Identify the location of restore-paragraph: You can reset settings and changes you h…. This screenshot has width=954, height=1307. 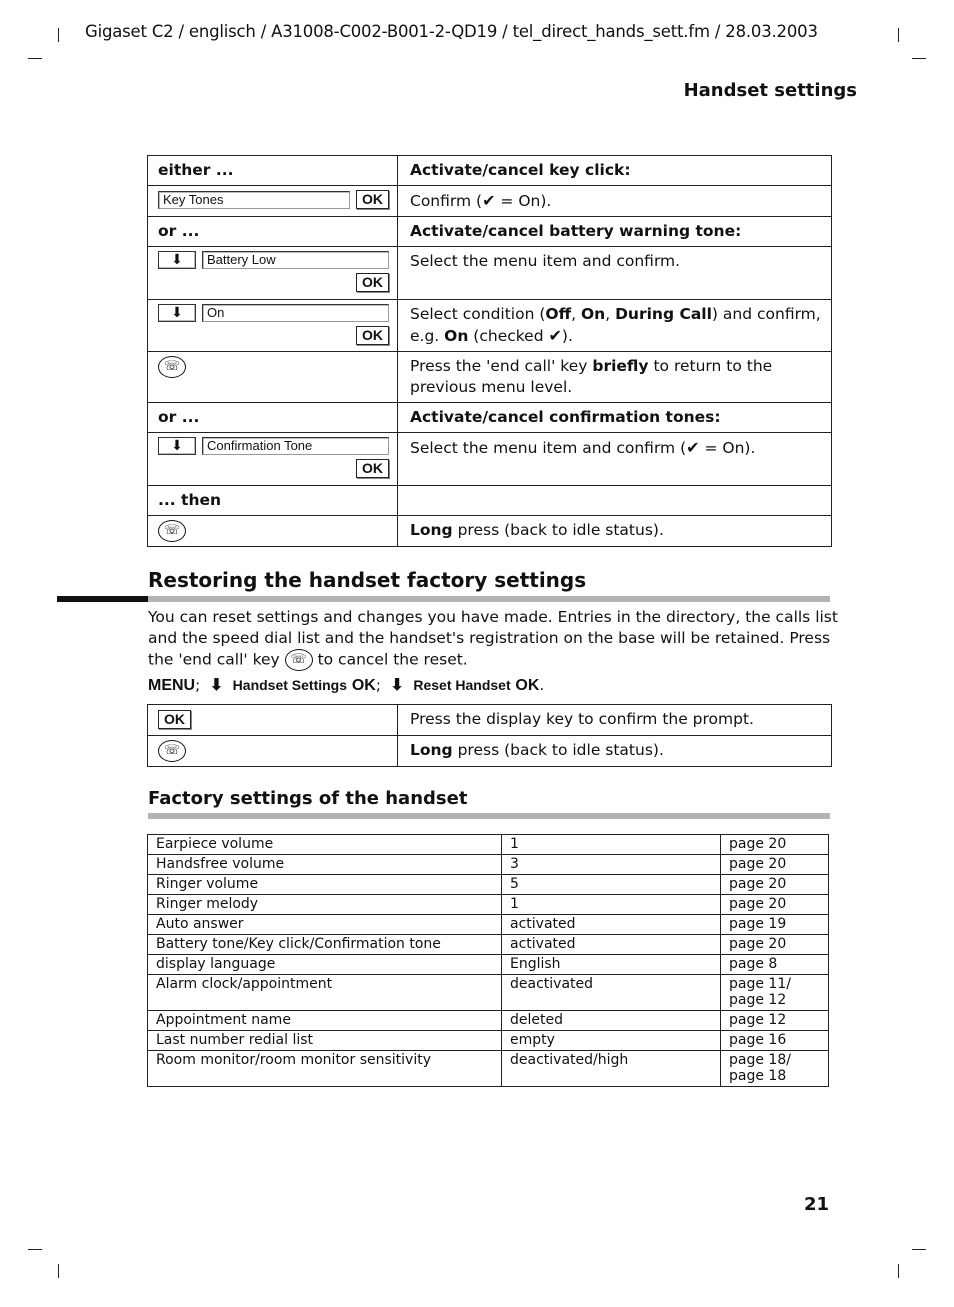
(493, 639).